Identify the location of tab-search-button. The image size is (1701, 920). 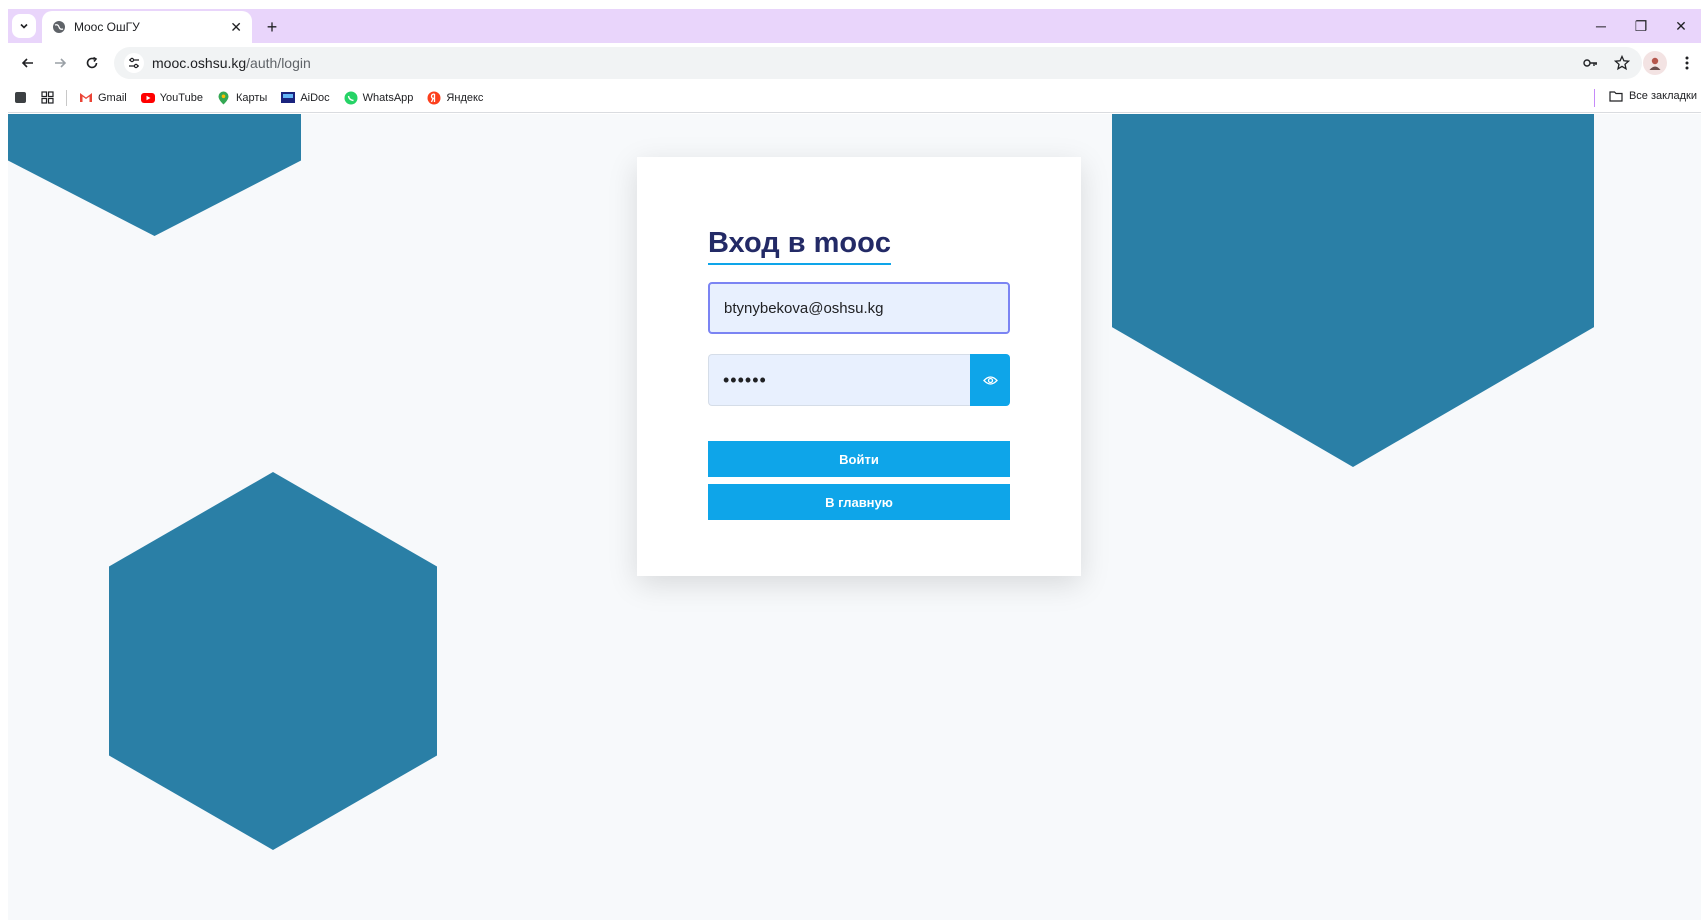
(24, 26).